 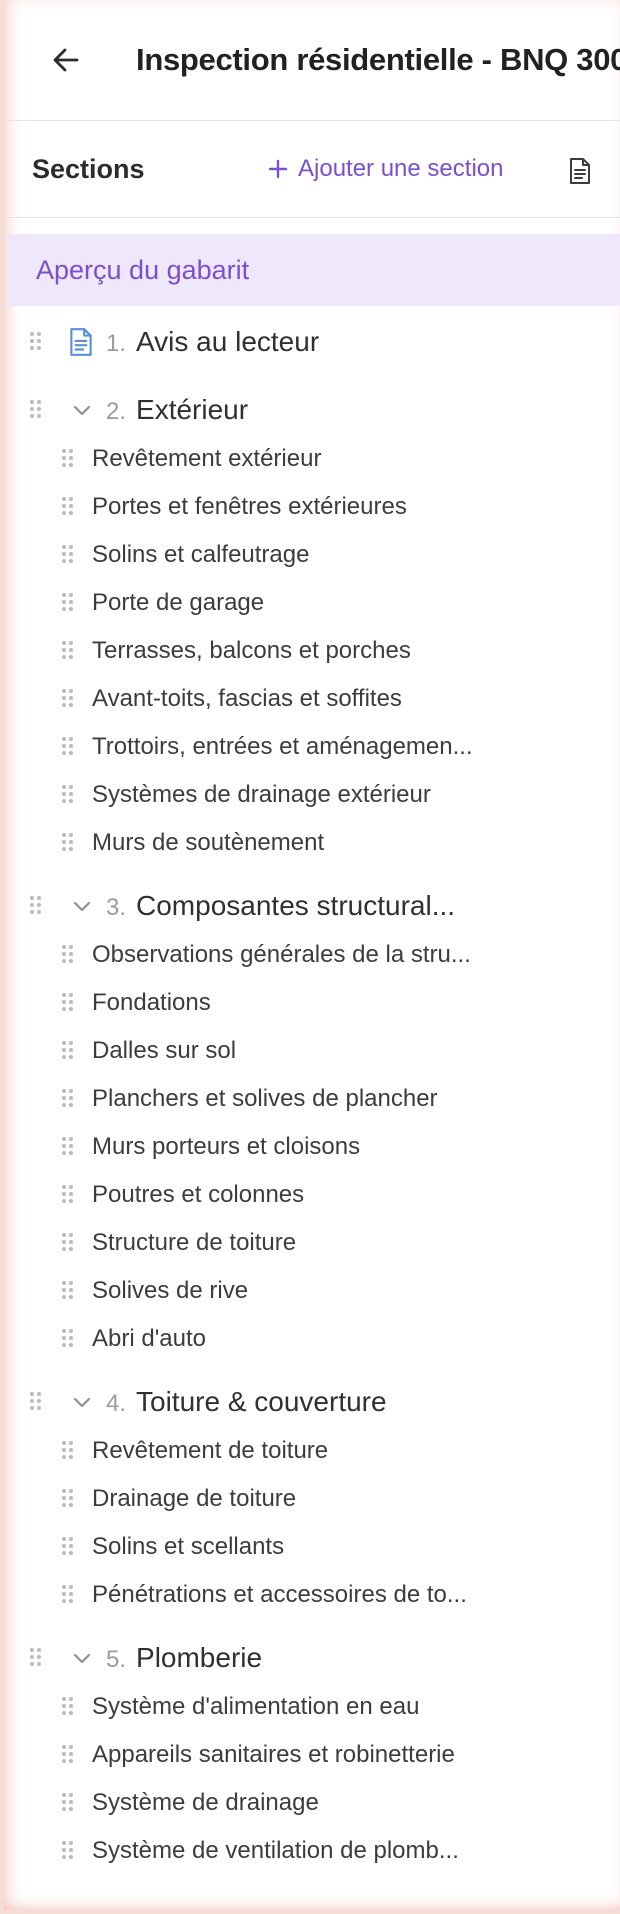 I want to click on subsection-label: Drainage de toiture, so click(x=194, y=1498).